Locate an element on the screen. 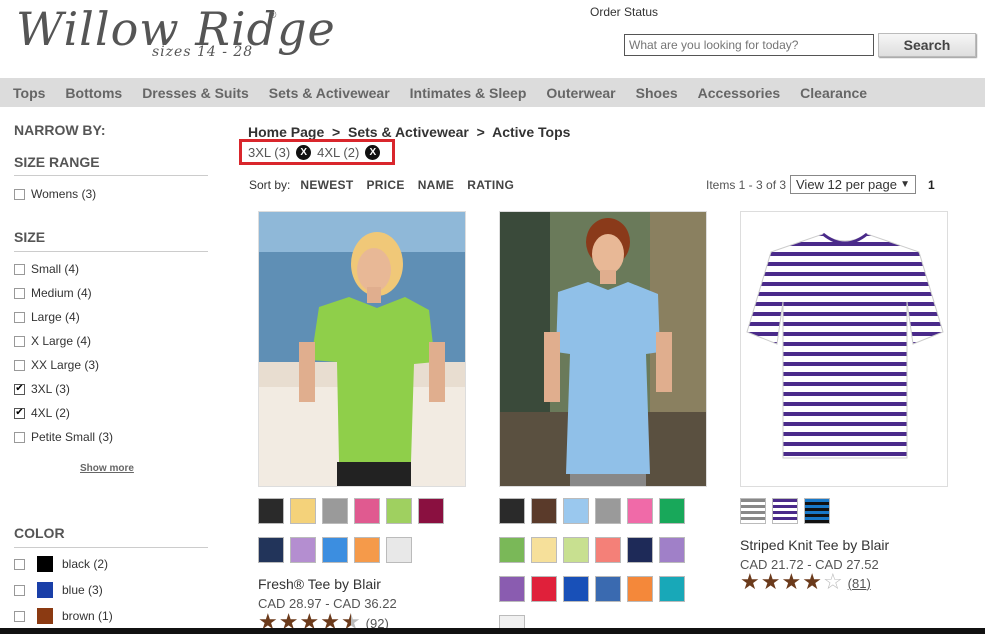 This screenshot has width=985, height=634. nav-accessories: Accessories is located at coordinates (739, 93).